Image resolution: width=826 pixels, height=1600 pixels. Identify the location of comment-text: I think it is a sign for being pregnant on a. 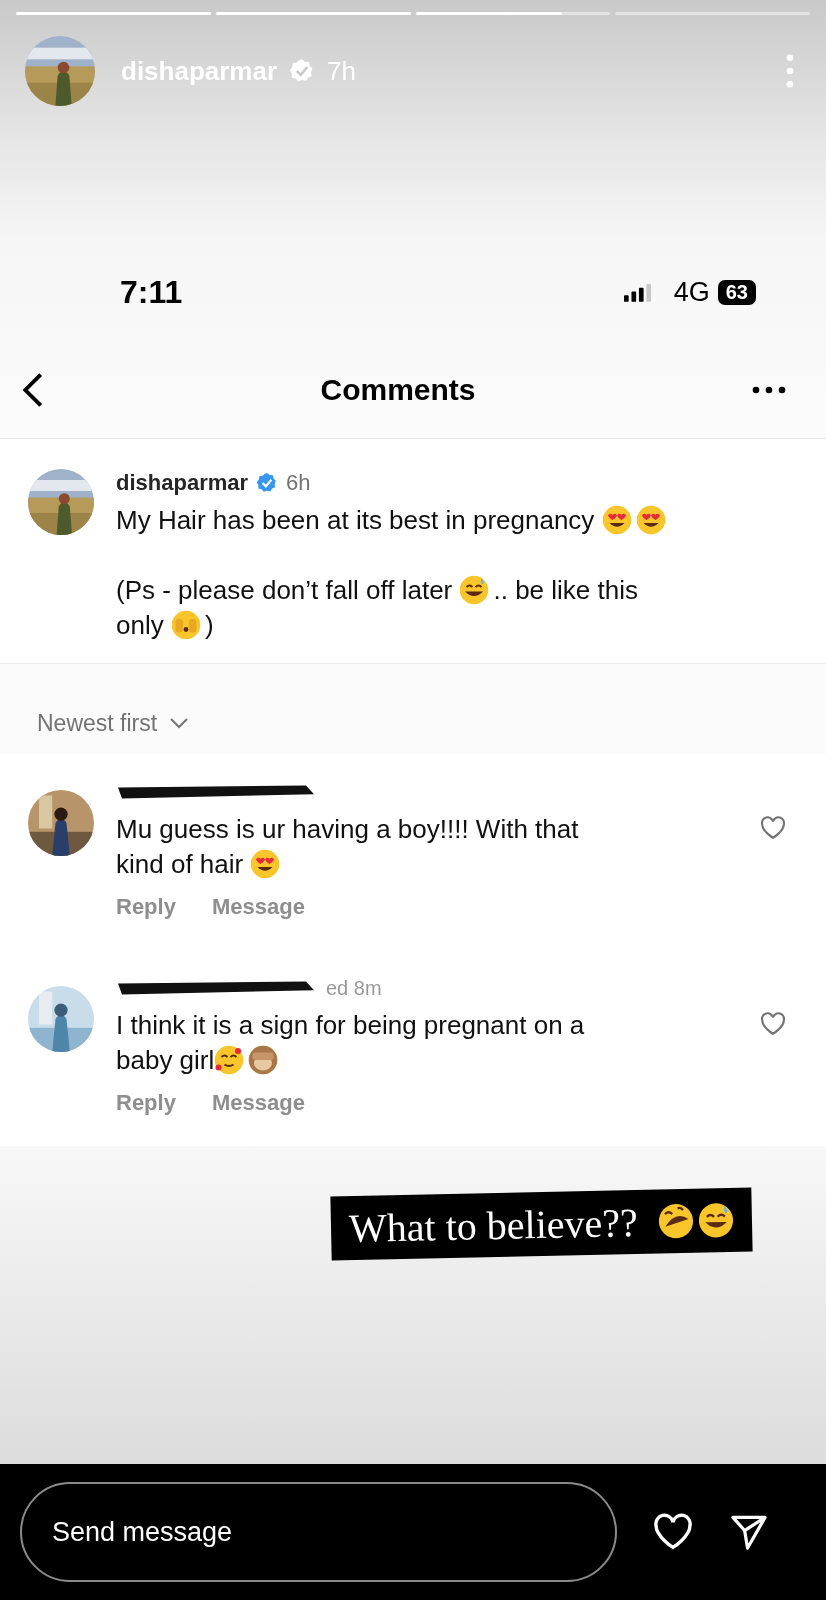
(350, 1025).